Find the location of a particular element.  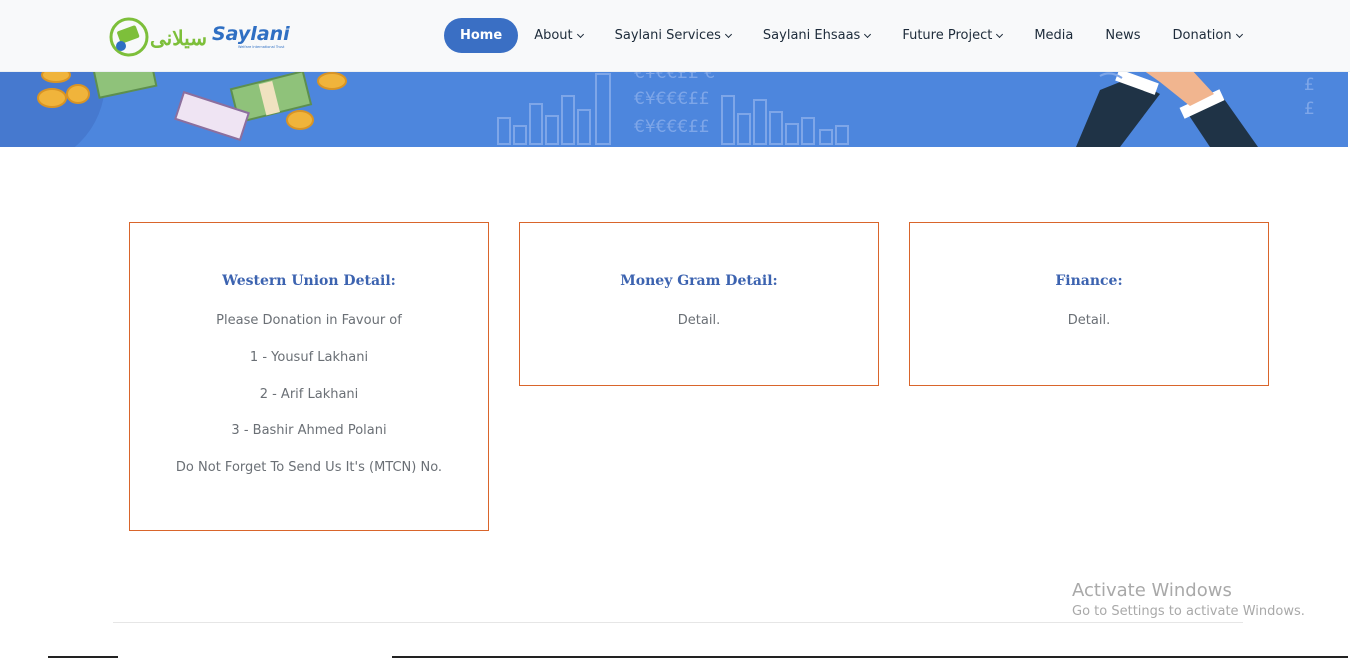

svg-text: Welfare International Trust is located at coordinates (261, 47).